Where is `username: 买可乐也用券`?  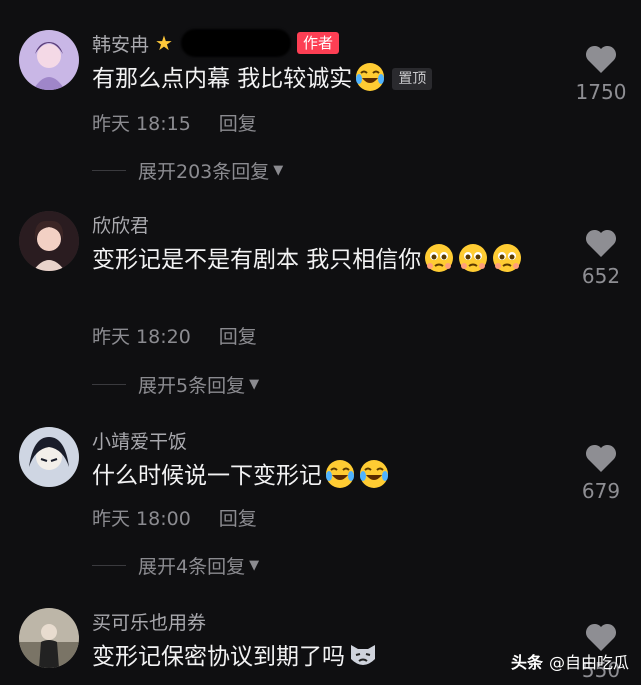 username: 买可乐也用券 is located at coordinates (149, 621).